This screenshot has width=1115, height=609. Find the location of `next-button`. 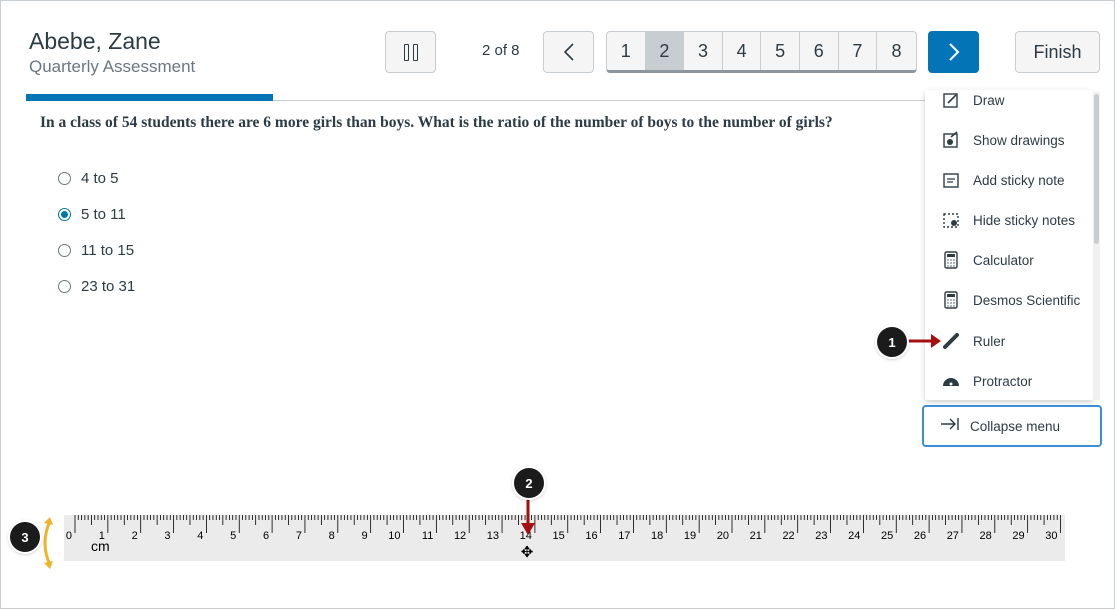

next-button is located at coordinates (953, 52).